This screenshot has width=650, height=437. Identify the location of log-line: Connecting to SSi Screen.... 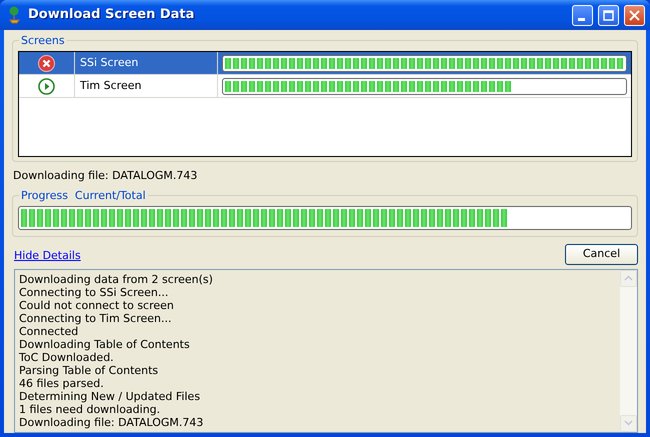
(94, 292).